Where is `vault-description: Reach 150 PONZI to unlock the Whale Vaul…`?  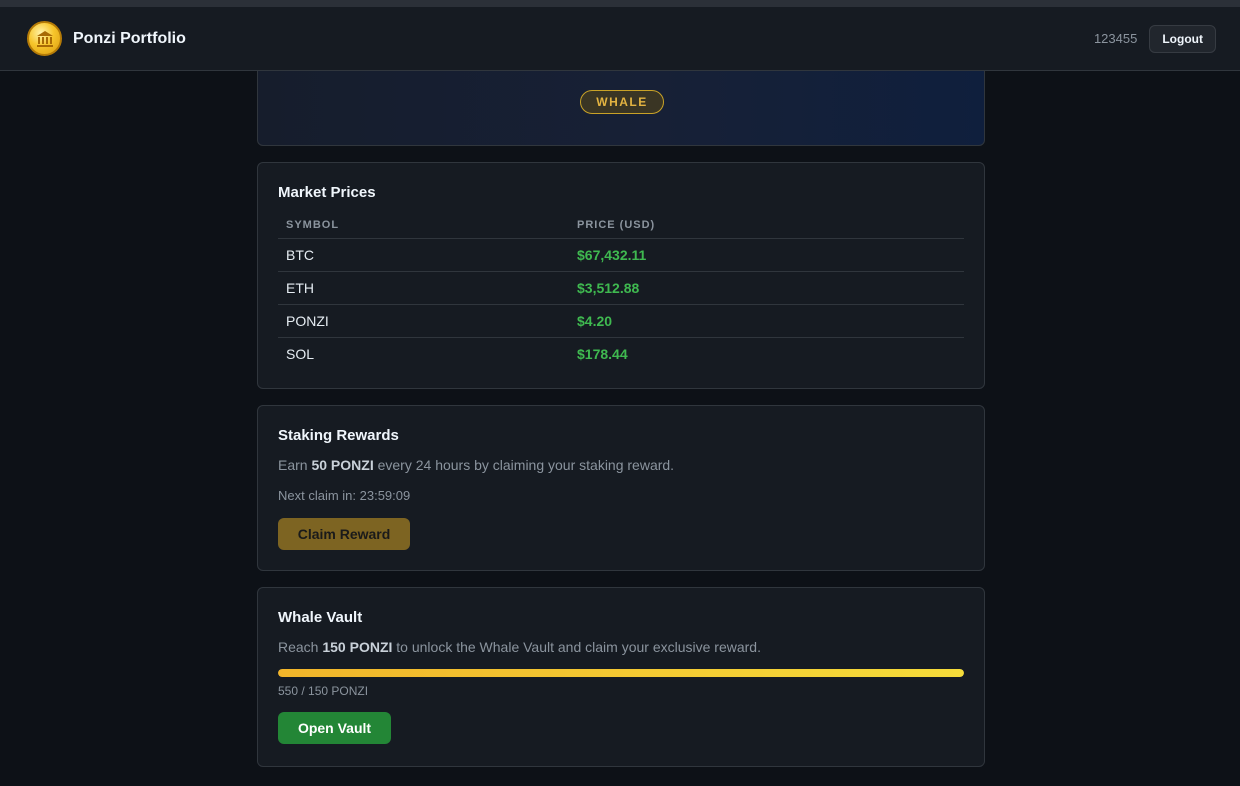 vault-description: Reach 150 PONZI to unlock the Whale Vaul… is located at coordinates (621, 647).